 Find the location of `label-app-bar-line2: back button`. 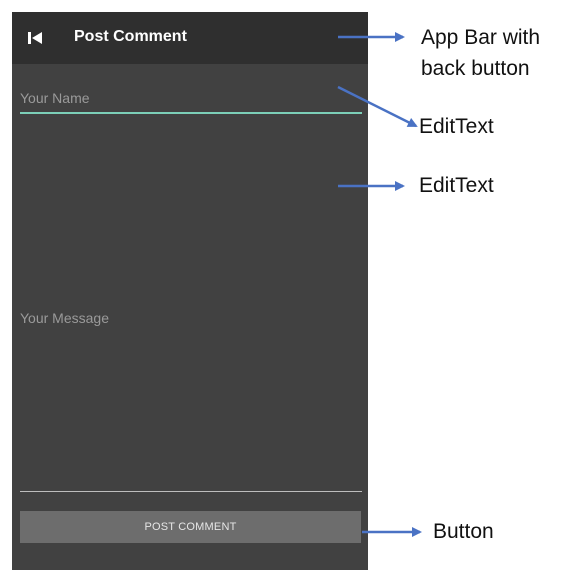

label-app-bar-line2: back button is located at coordinates (475, 68).